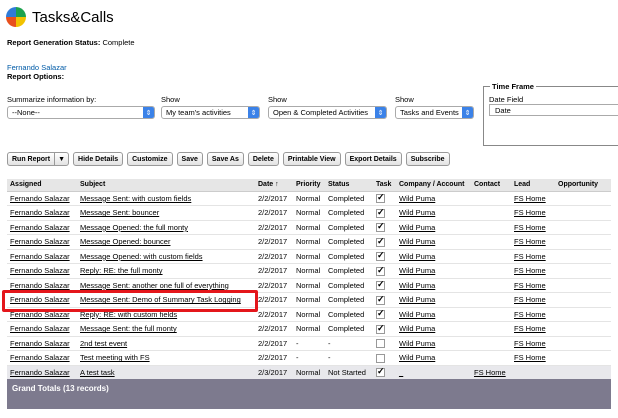 The image size is (618, 418). What do you see at coordinates (583, 242) in the screenshot?
I see `opportunity-cell` at bounding box center [583, 242].